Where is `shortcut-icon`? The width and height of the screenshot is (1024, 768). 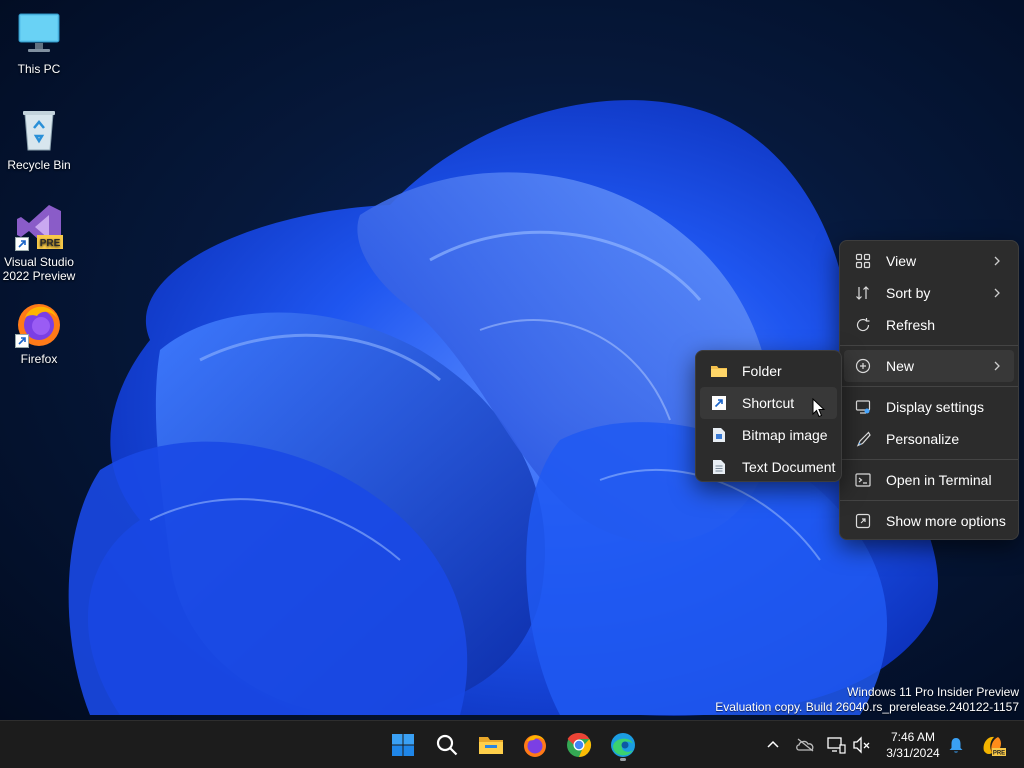
shortcut-icon is located at coordinates (719, 403).